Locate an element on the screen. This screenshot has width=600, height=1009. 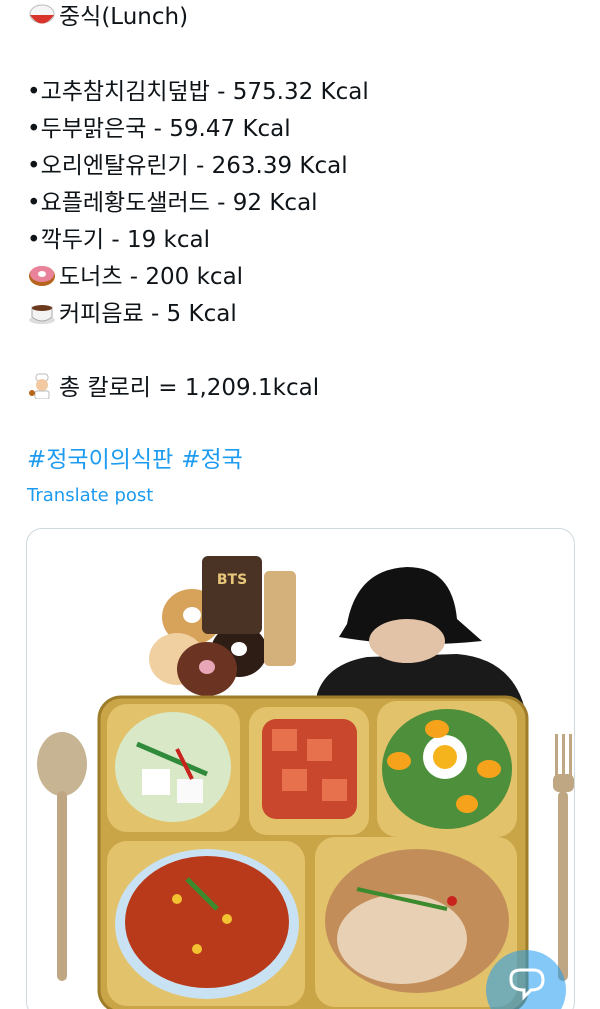
menu-item: •요플레황도샐러드 - 92 Kcal is located at coordinates (172, 203).